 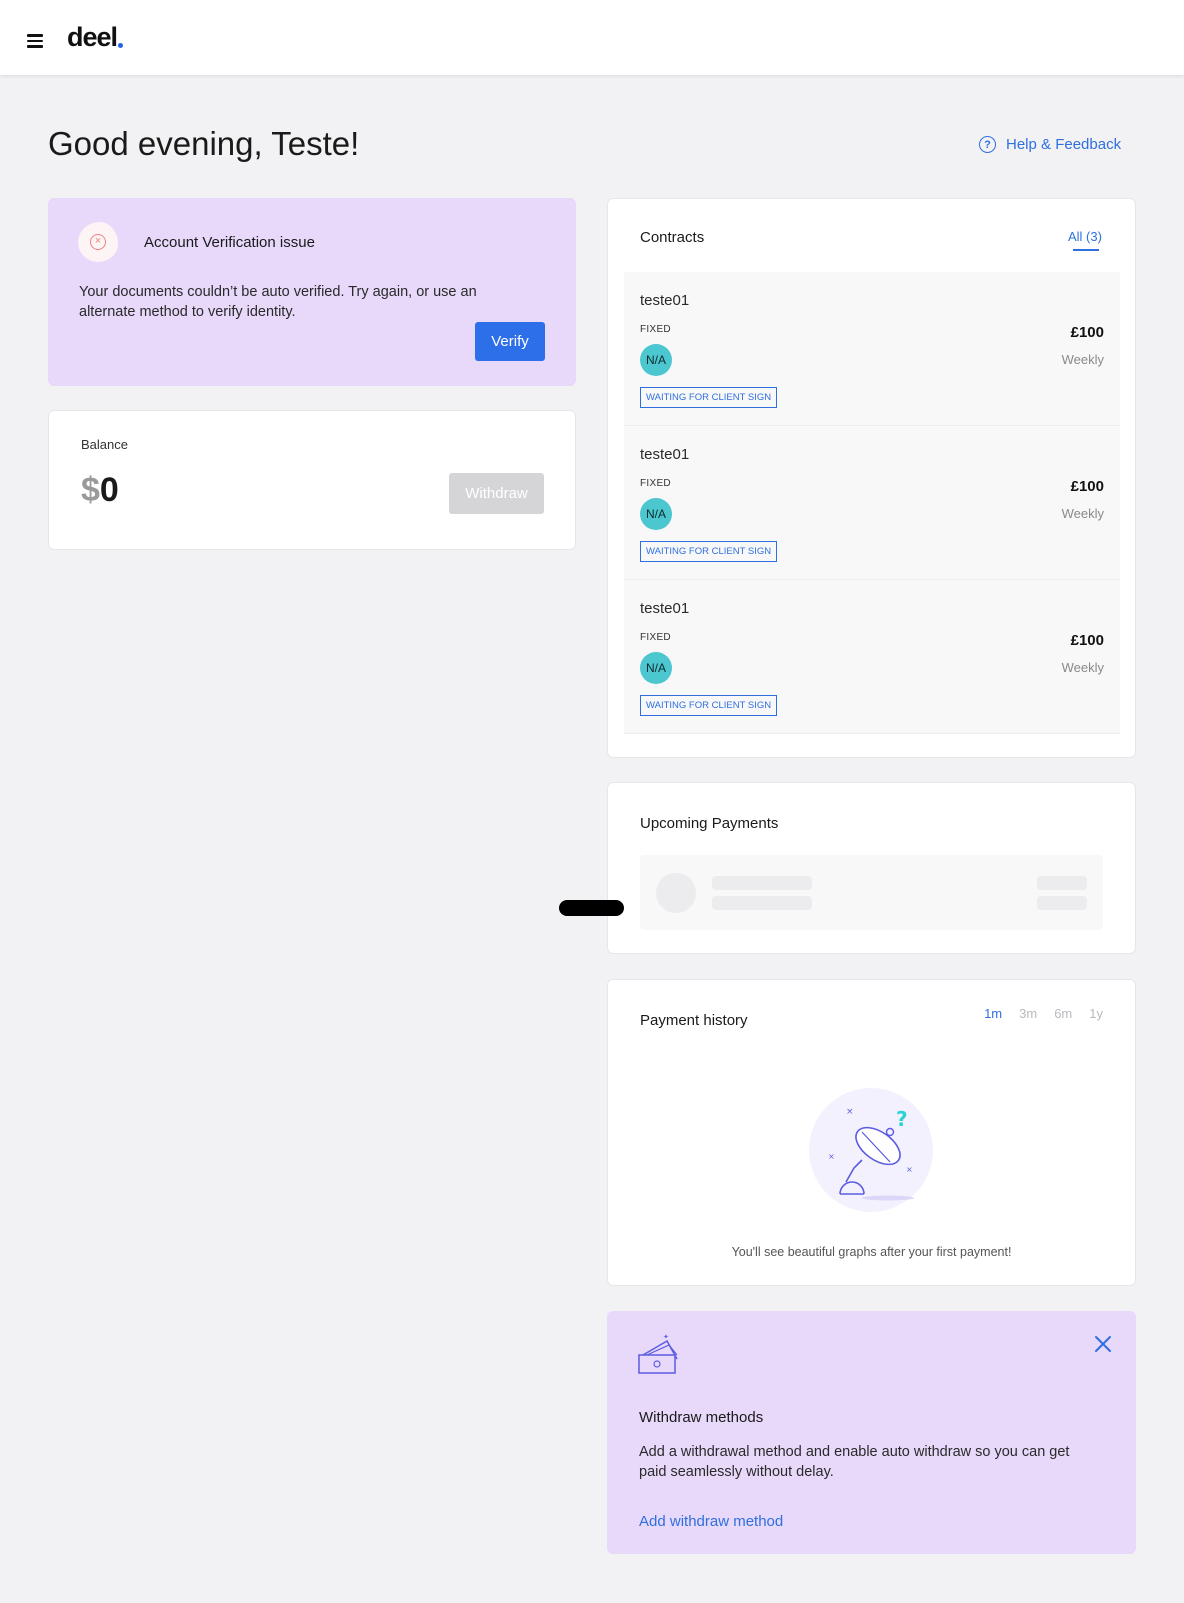 What do you see at coordinates (1096, 1013) in the screenshot?
I see `range-1y: 1y` at bounding box center [1096, 1013].